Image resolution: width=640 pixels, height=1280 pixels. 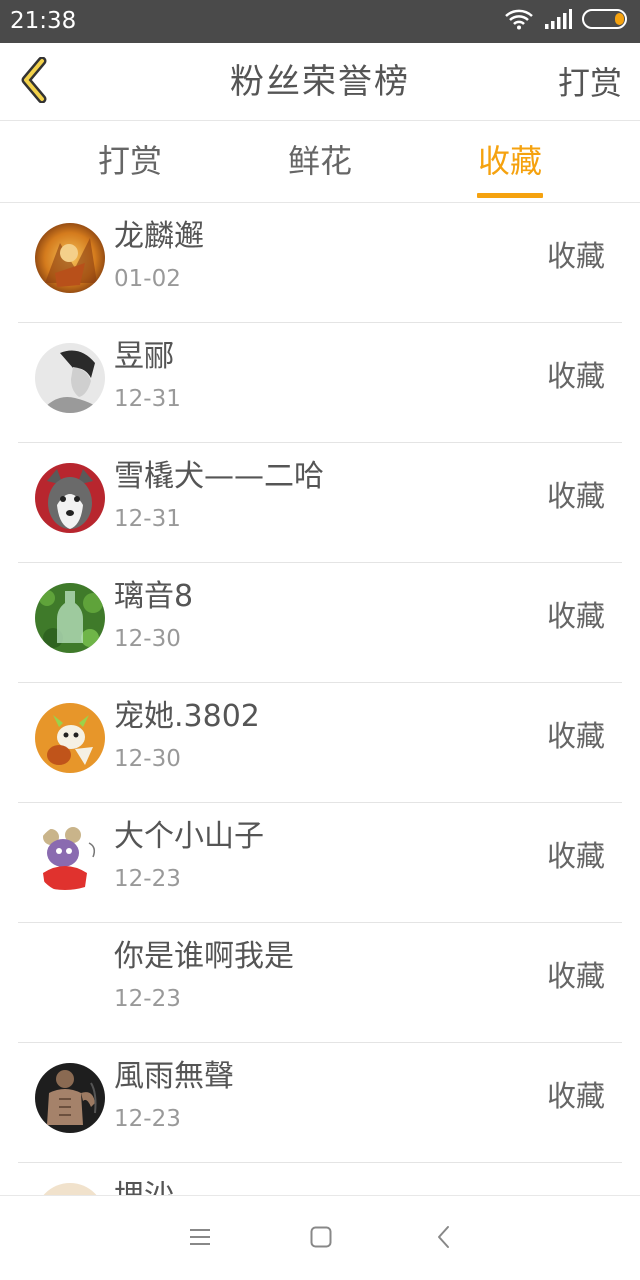 I want to click on home-button, so click(x=321, y=1239).